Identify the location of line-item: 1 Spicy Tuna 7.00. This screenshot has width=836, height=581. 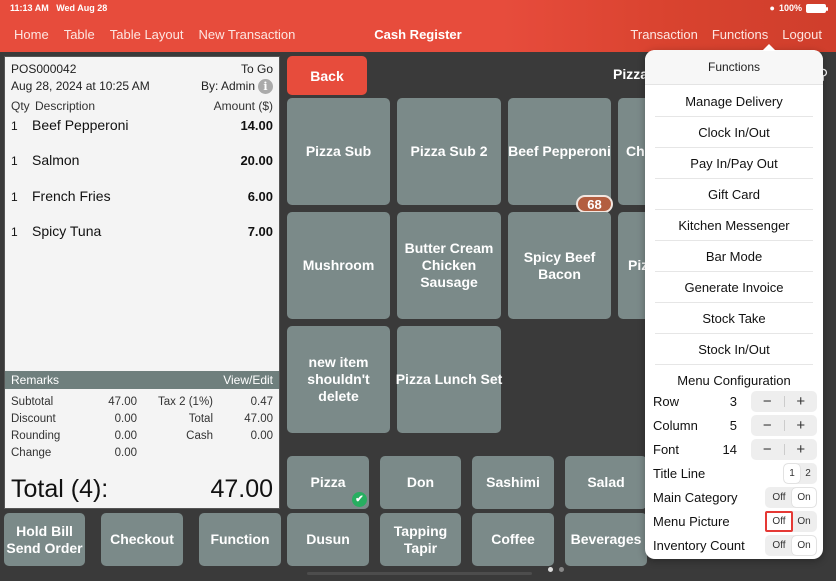
(142, 231).